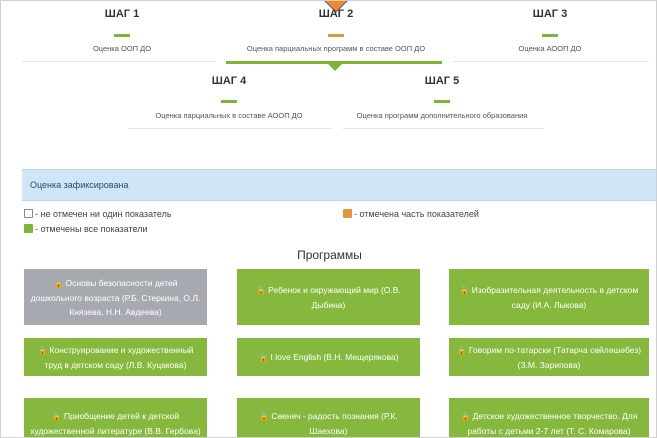 This screenshot has width=657, height=438. I want to click on empty-checkbox-icon, so click(28, 213).